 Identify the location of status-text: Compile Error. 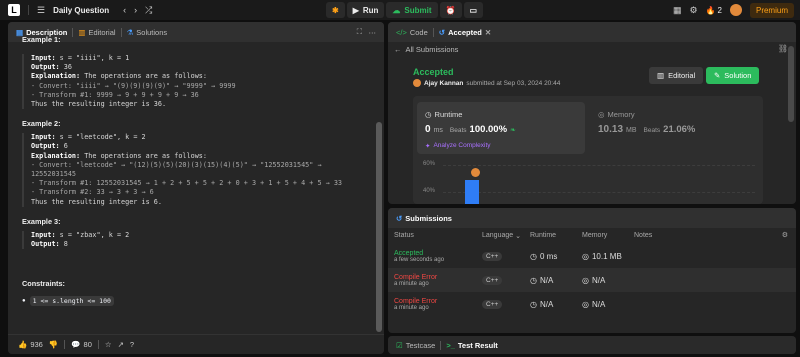
(416, 277).